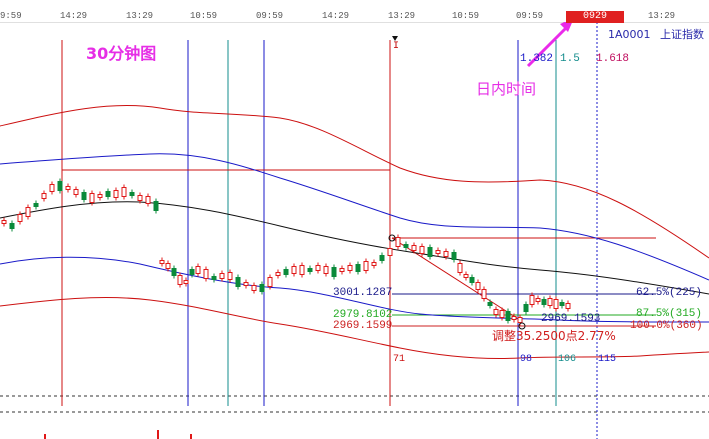  What do you see at coordinates (570, 59) in the screenshot?
I see `fib-ratio-label: 1.5` at bounding box center [570, 59].